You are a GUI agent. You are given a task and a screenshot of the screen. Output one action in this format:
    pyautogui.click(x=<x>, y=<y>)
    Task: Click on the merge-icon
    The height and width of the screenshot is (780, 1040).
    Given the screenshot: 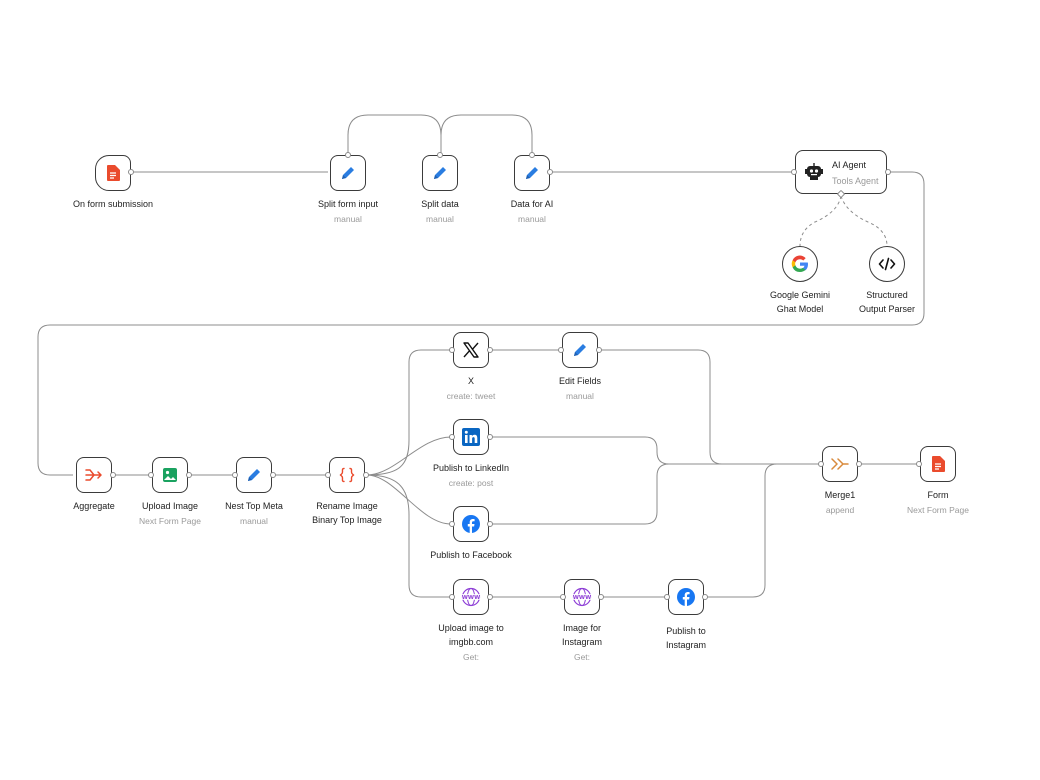 What is the action you would take?
    pyautogui.click(x=840, y=464)
    